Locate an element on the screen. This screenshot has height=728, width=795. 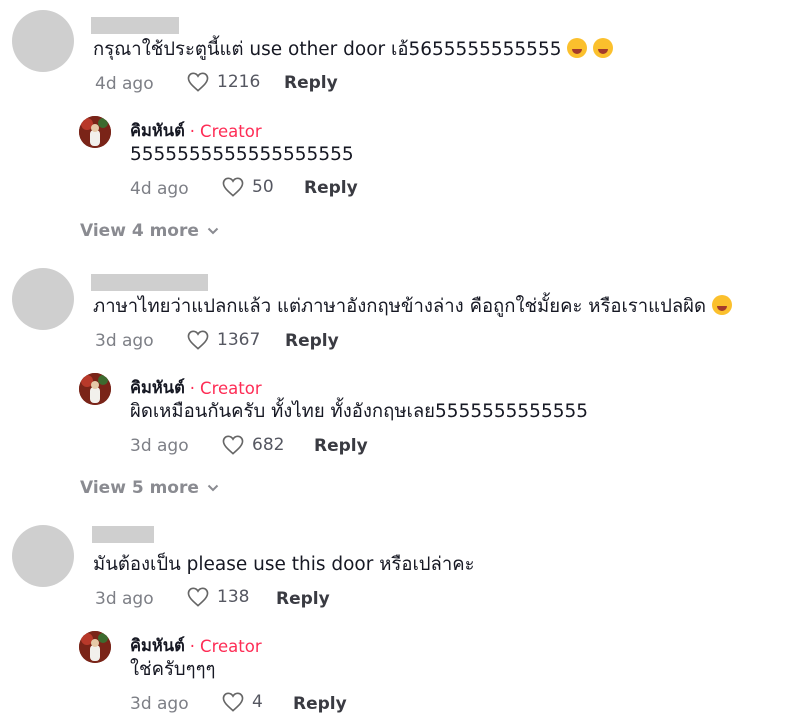
like-button: 4 is located at coordinates (242, 702).